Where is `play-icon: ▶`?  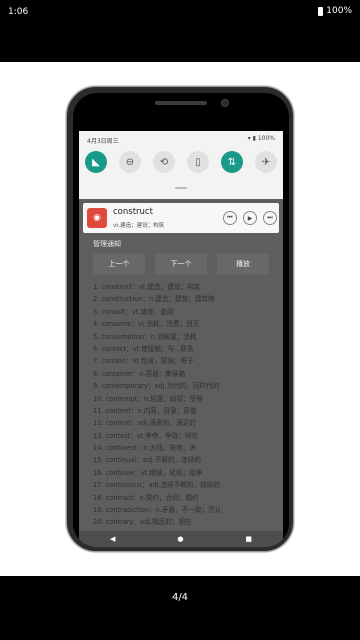
play-icon: ▶ is located at coordinates (250, 218).